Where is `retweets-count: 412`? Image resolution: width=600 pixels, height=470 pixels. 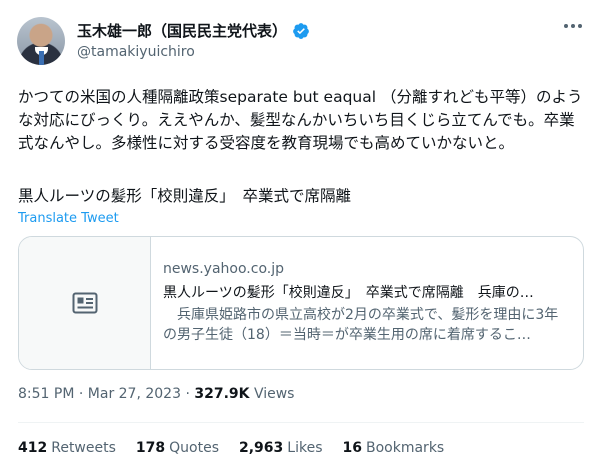 retweets-count: 412 is located at coordinates (33, 448).